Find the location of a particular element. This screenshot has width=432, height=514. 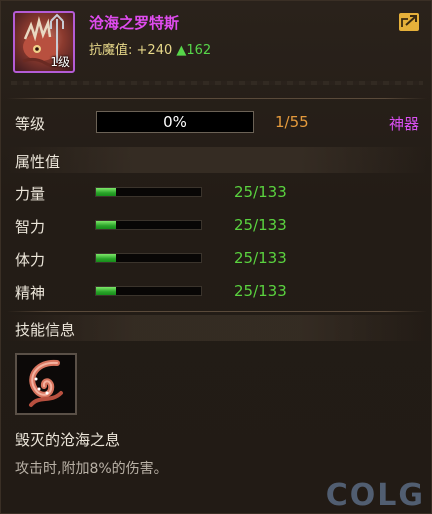

stat-label: 精神 is located at coordinates (30, 293).